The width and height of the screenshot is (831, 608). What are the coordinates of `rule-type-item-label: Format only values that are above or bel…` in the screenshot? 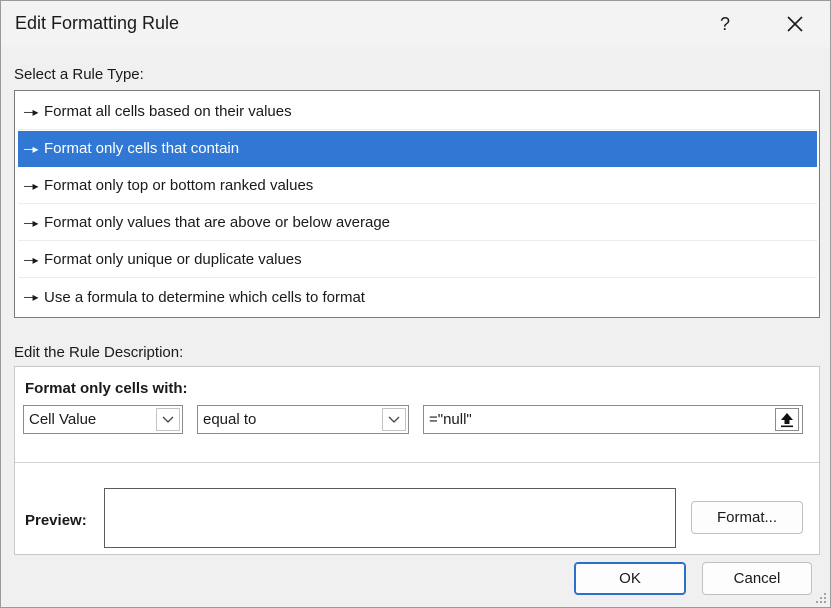 It's located at (217, 222).